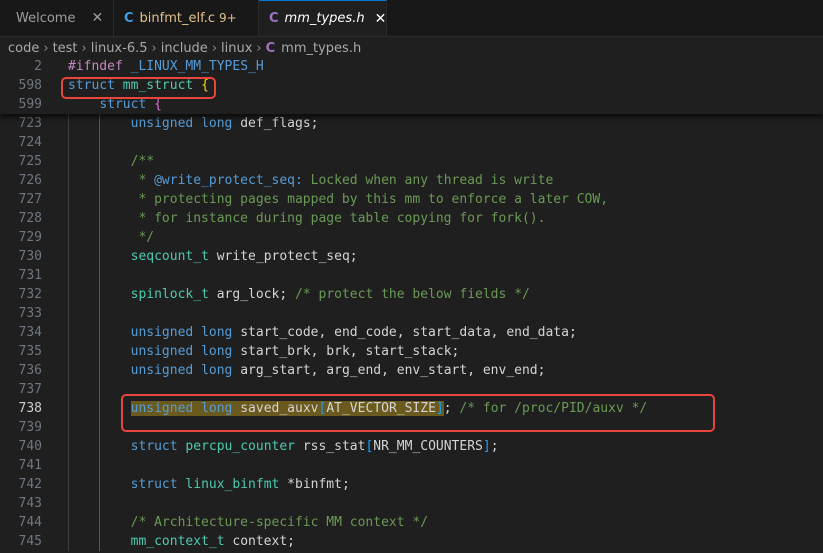  I want to click on problems-badge: 9+, so click(228, 18).